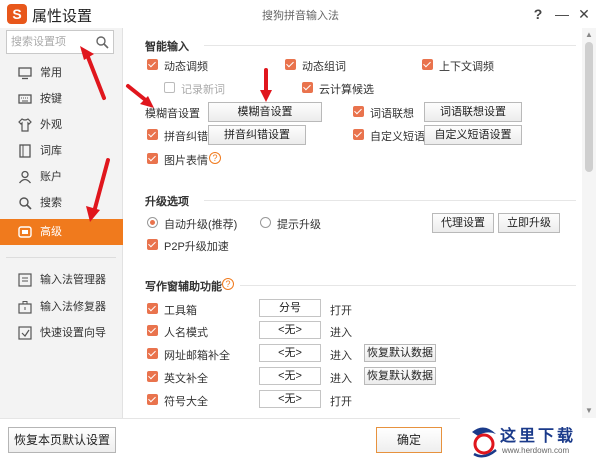  What do you see at coordinates (265, 222) in the screenshot?
I see `radio-prompt-upgrade` at bounding box center [265, 222].